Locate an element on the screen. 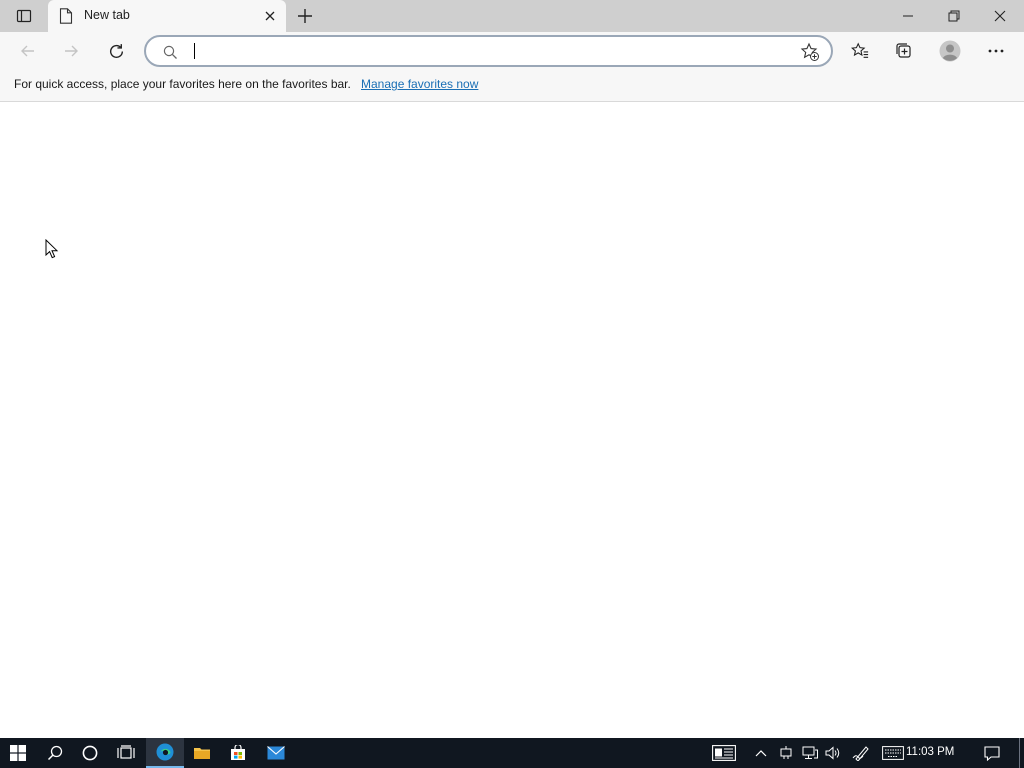 This screenshot has width=1024, height=768. news-icon is located at coordinates (724, 753).